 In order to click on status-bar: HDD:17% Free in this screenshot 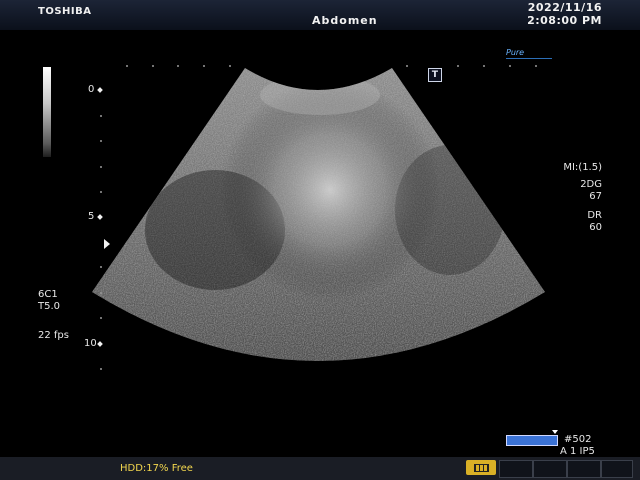, I will do `click(320, 468)`.